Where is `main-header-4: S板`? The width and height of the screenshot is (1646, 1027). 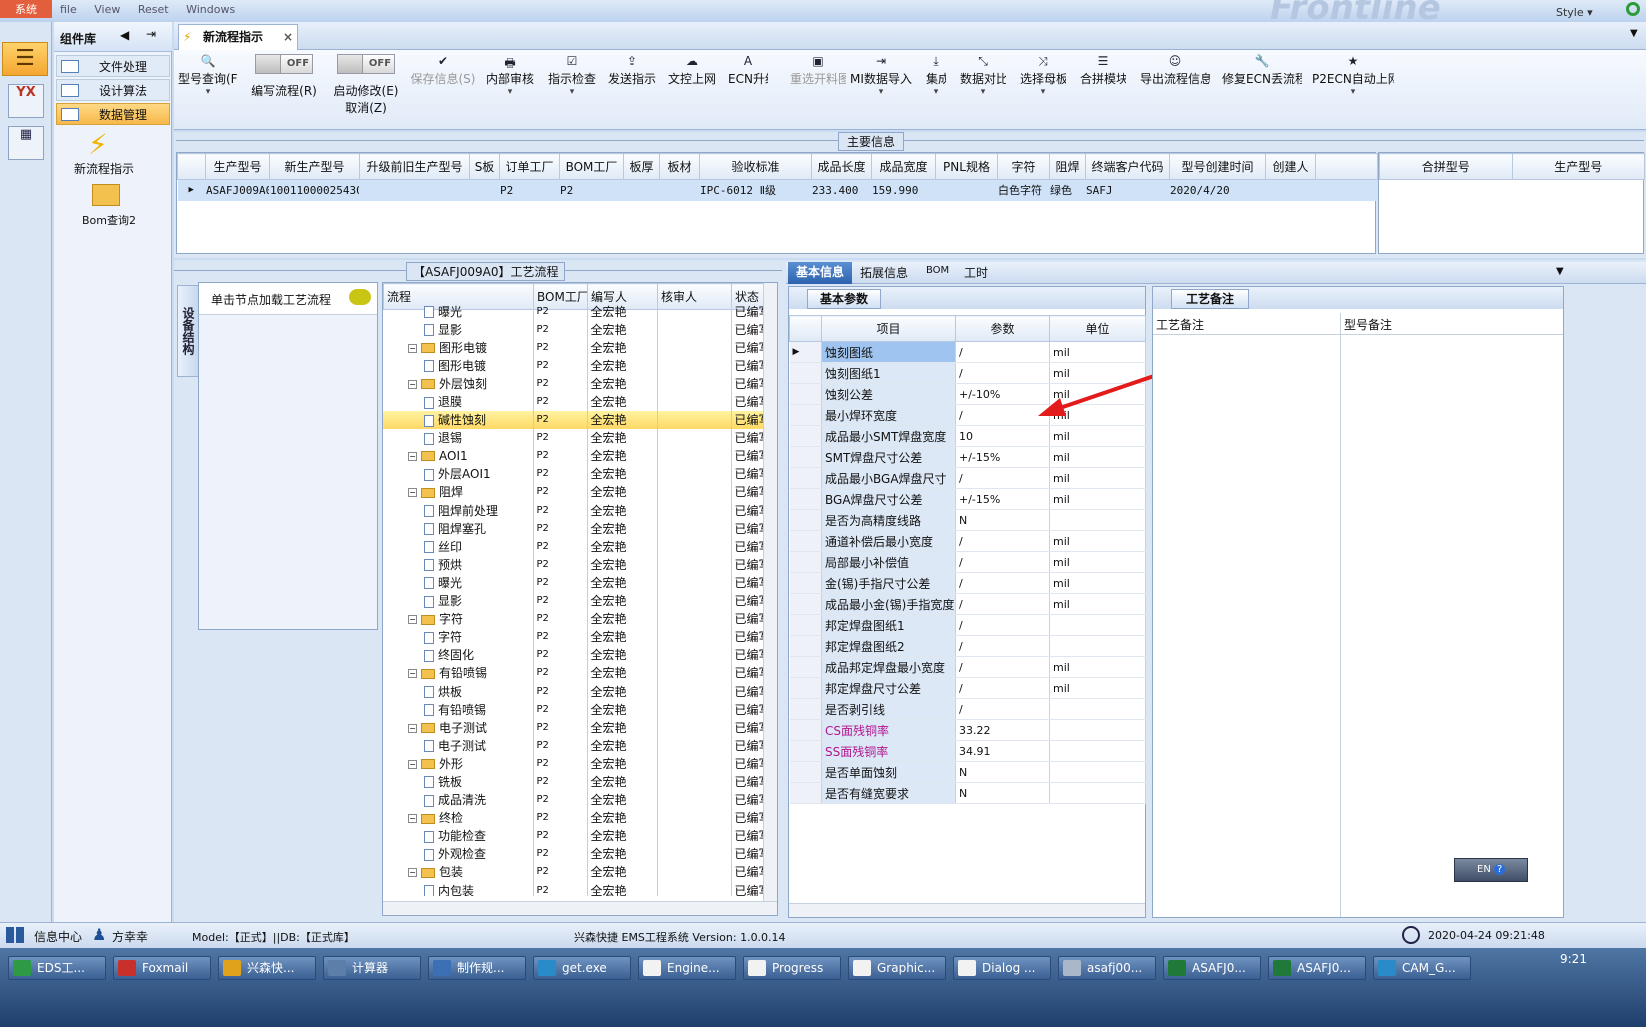
main-header-4: S板 is located at coordinates (484, 166).